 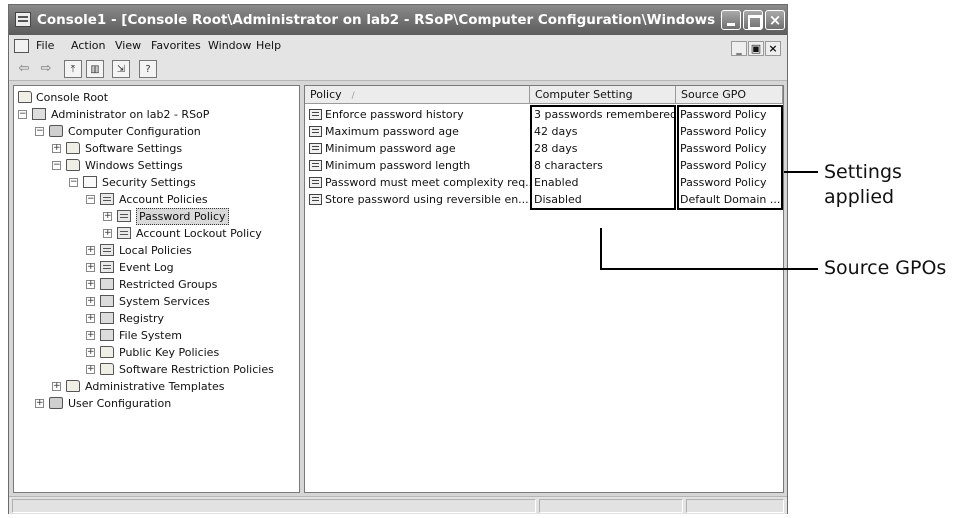 I want to click on tree-item-label: User Configuration, so click(x=120, y=403).